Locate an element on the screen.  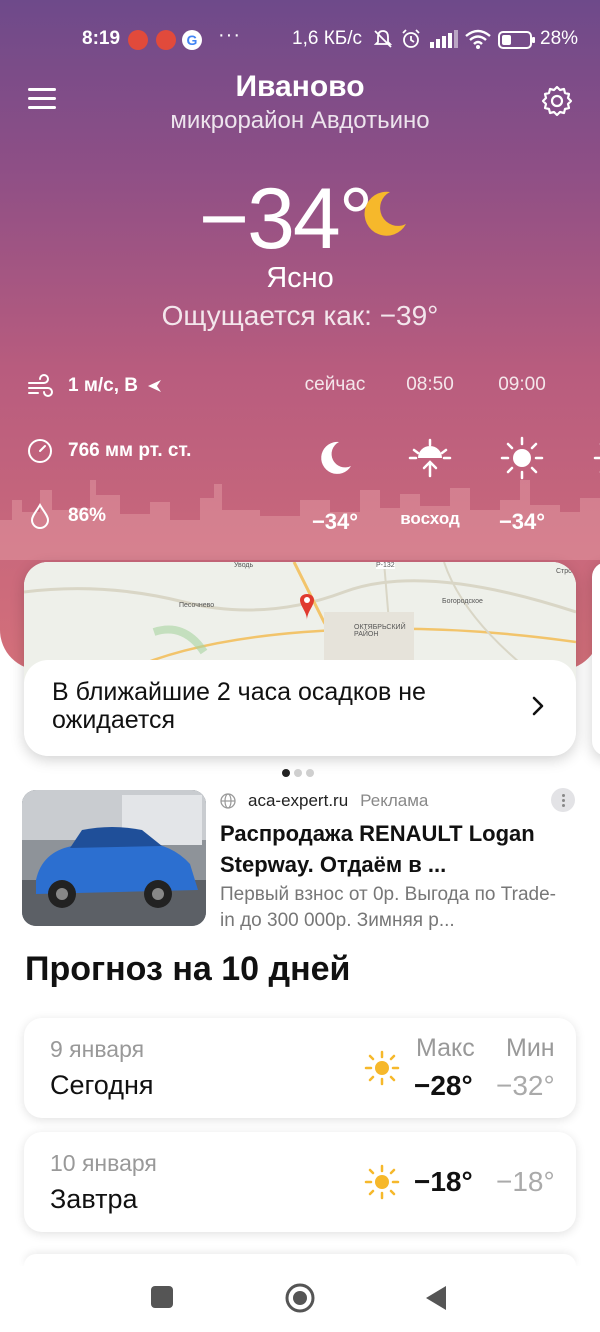
max-label: Макс is located at coordinates (445, 1048).